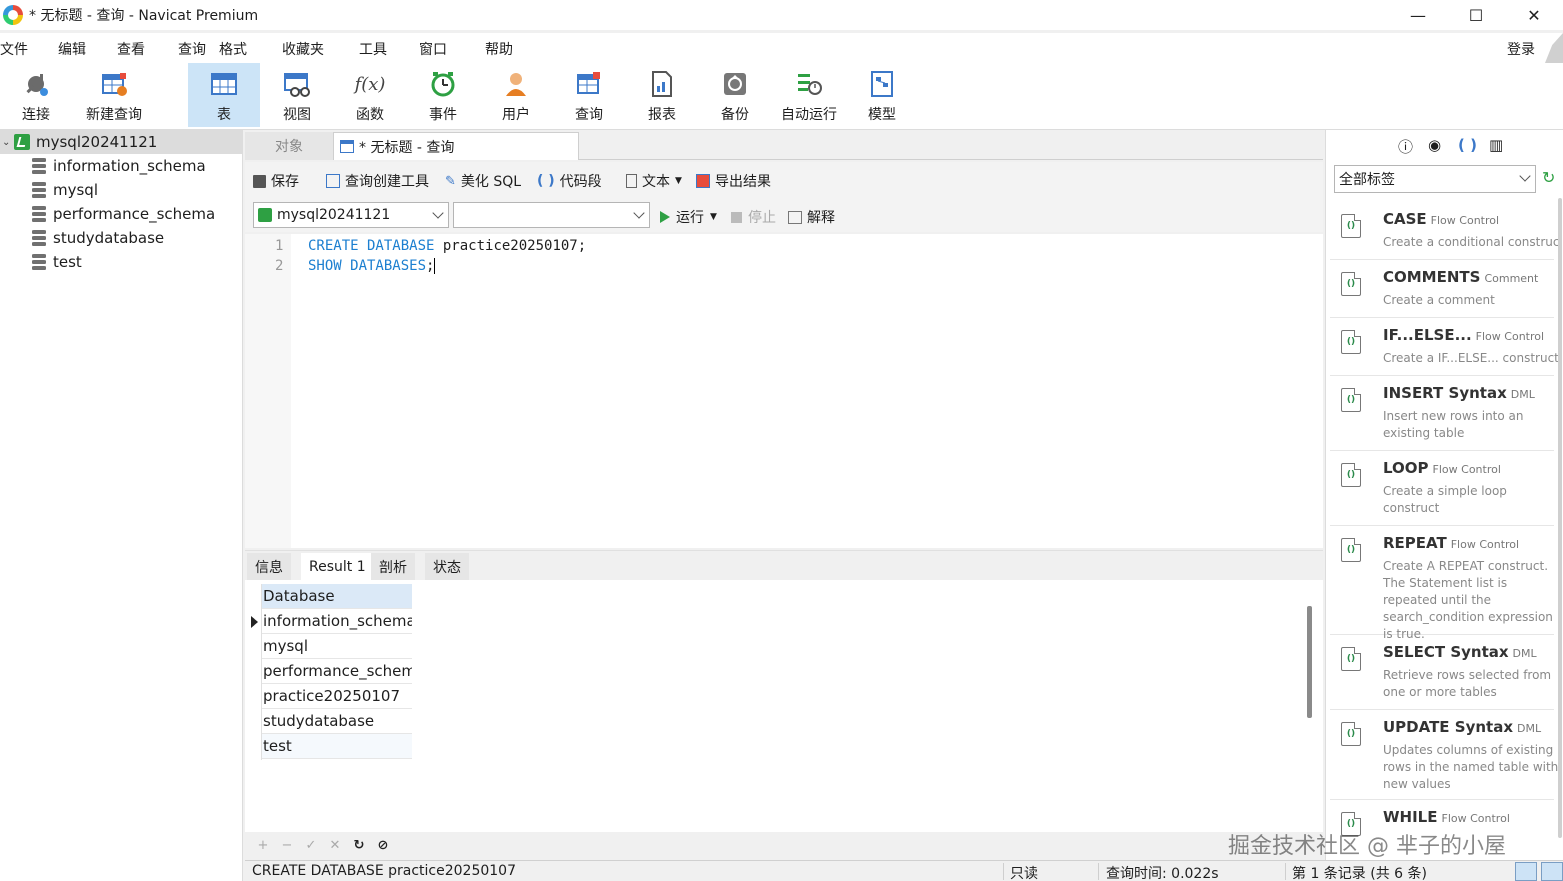 The width and height of the screenshot is (1563, 881). What do you see at coordinates (265, 215) in the screenshot?
I see `mysql-connection-icon` at bounding box center [265, 215].